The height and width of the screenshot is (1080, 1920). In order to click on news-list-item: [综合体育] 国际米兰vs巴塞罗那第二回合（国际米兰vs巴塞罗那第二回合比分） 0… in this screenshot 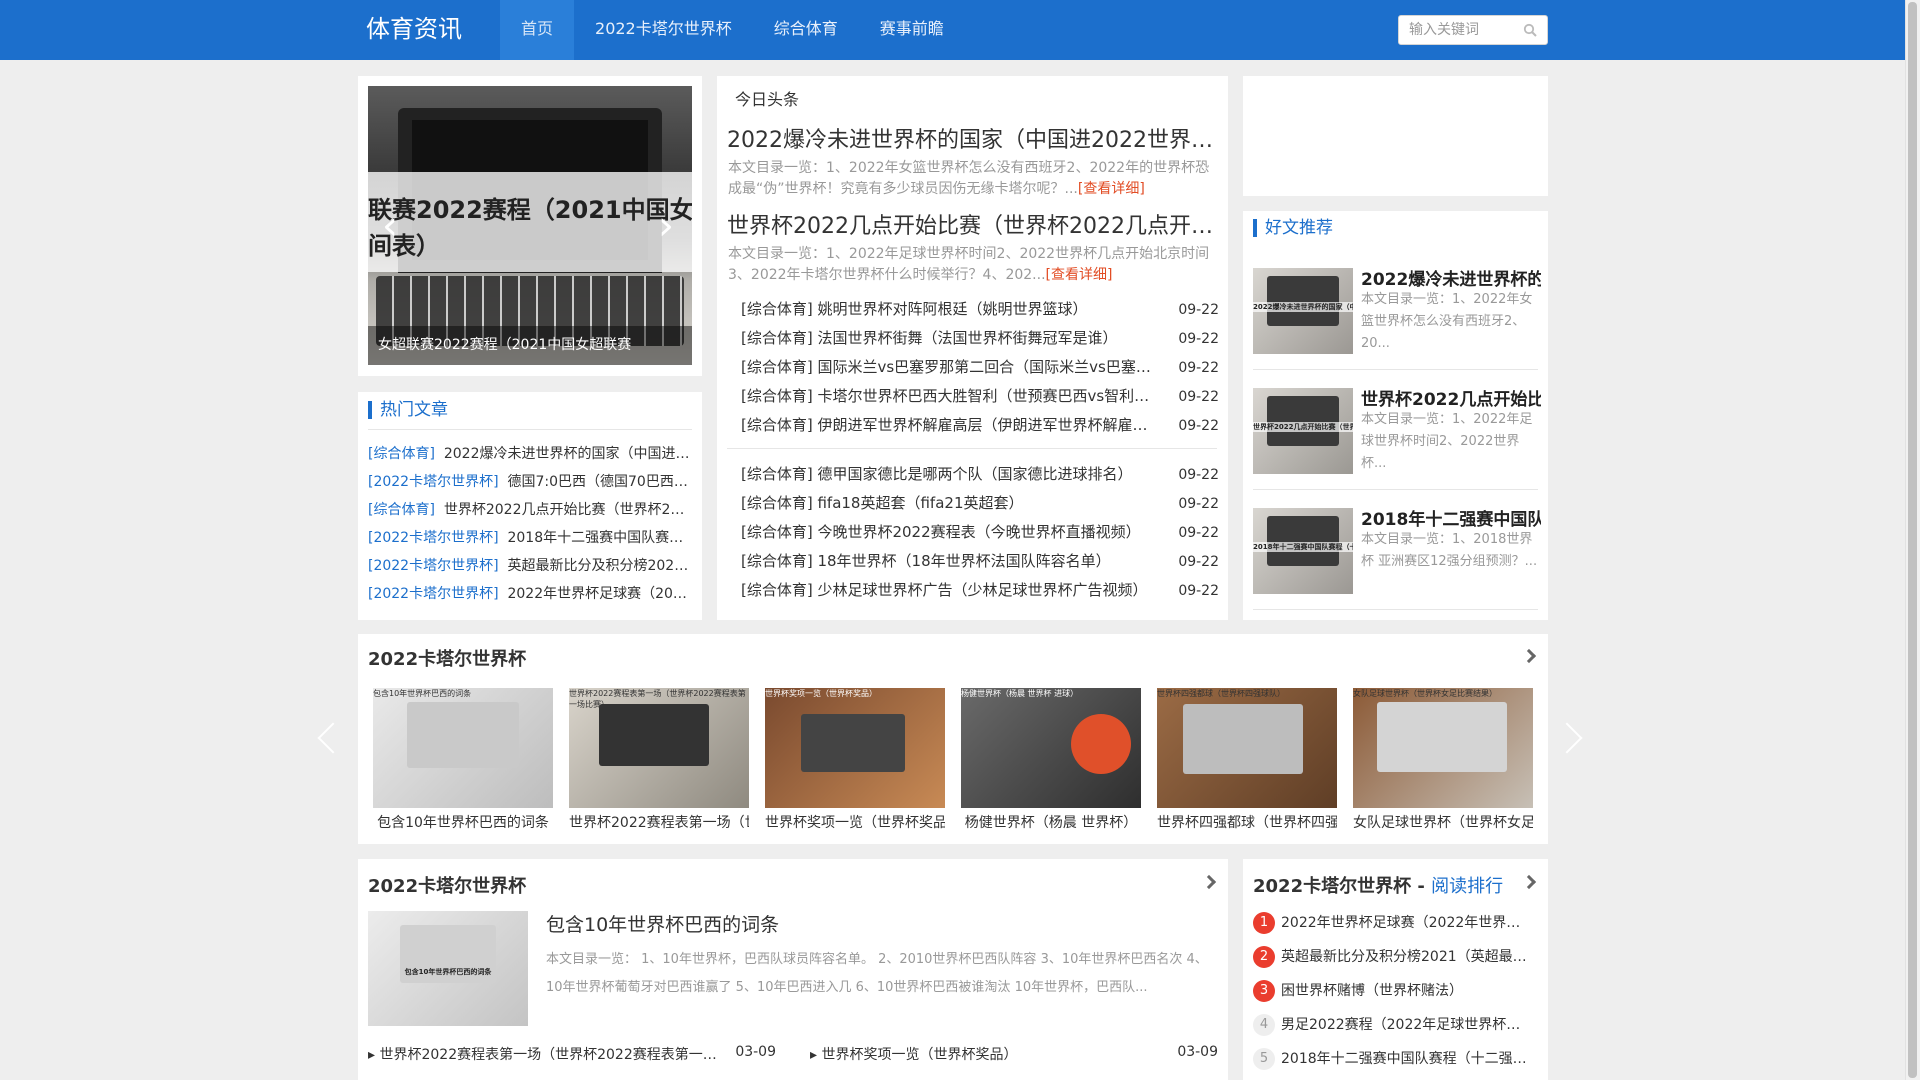, I will do `click(980, 367)`.